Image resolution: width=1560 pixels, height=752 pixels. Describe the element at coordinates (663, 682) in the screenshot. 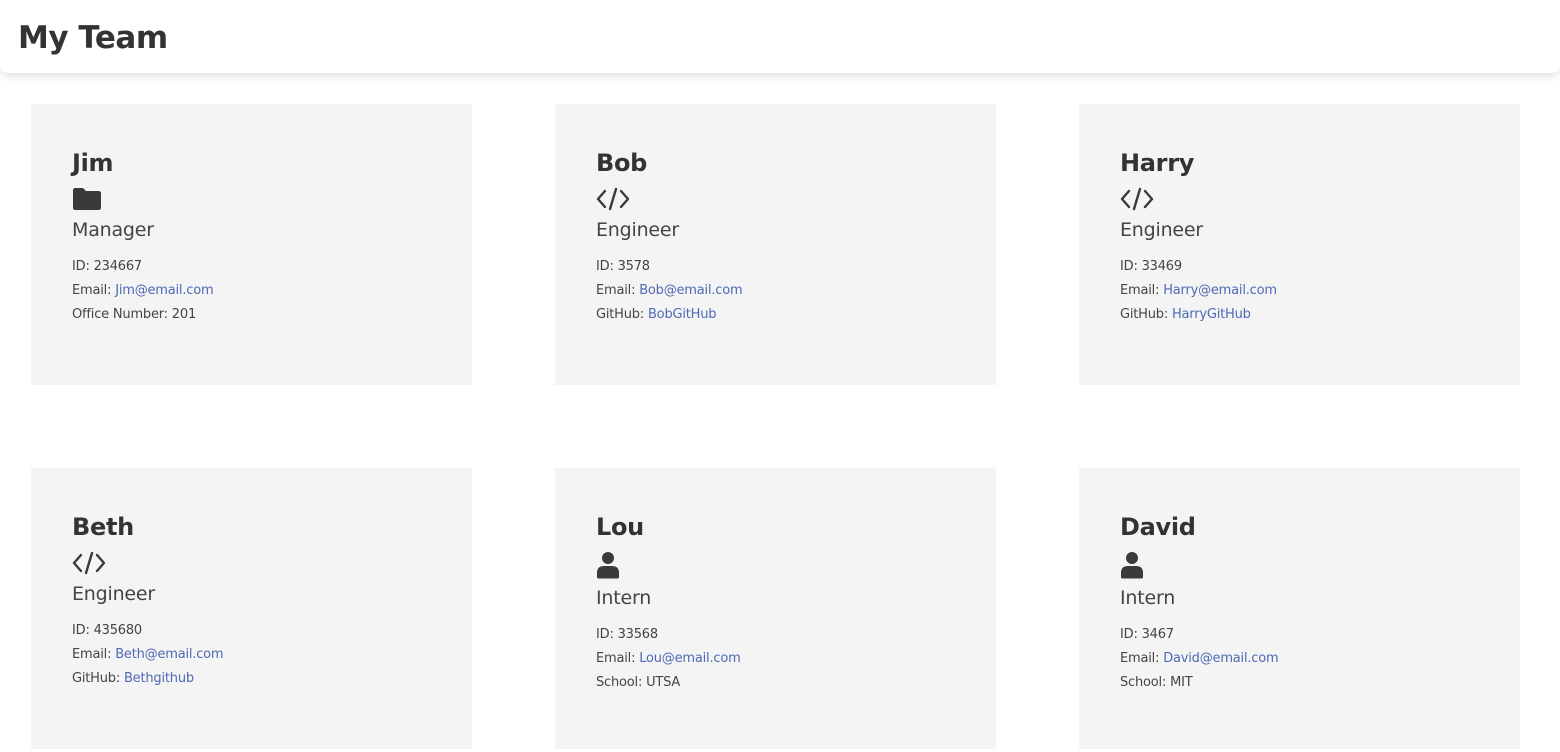

I see `school: UTSA` at that location.